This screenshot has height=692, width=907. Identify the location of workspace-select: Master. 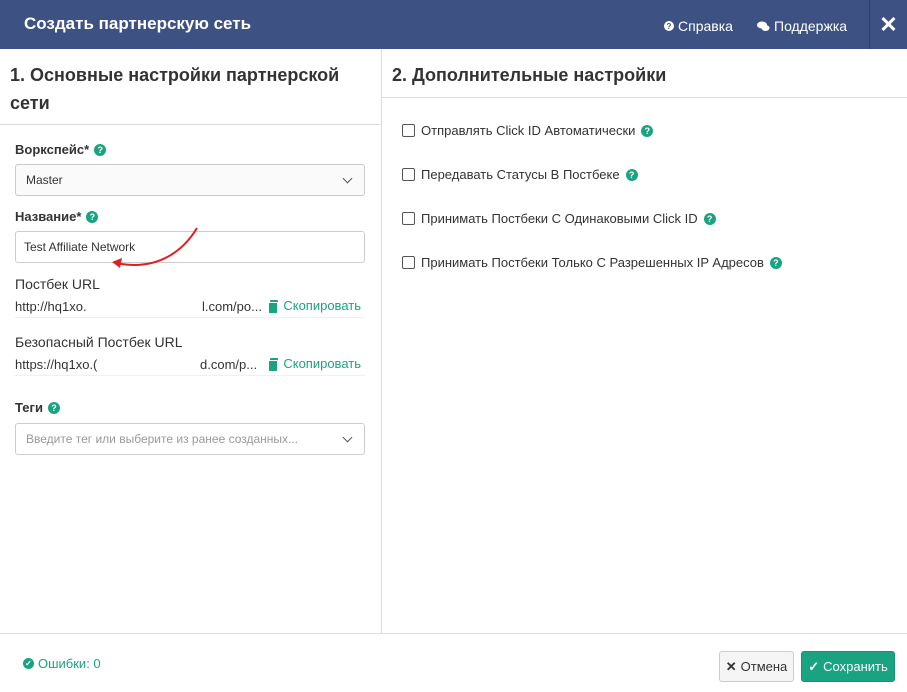
(190, 180).